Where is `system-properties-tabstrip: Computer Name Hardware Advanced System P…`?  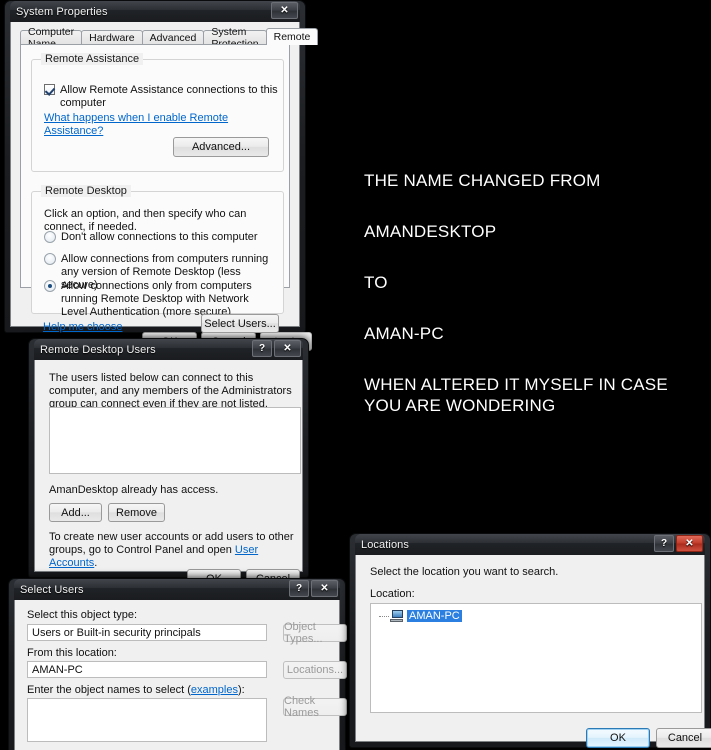 system-properties-tabstrip: Computer Name Hardware Advanced System P… is located at coordinates (169, 38).